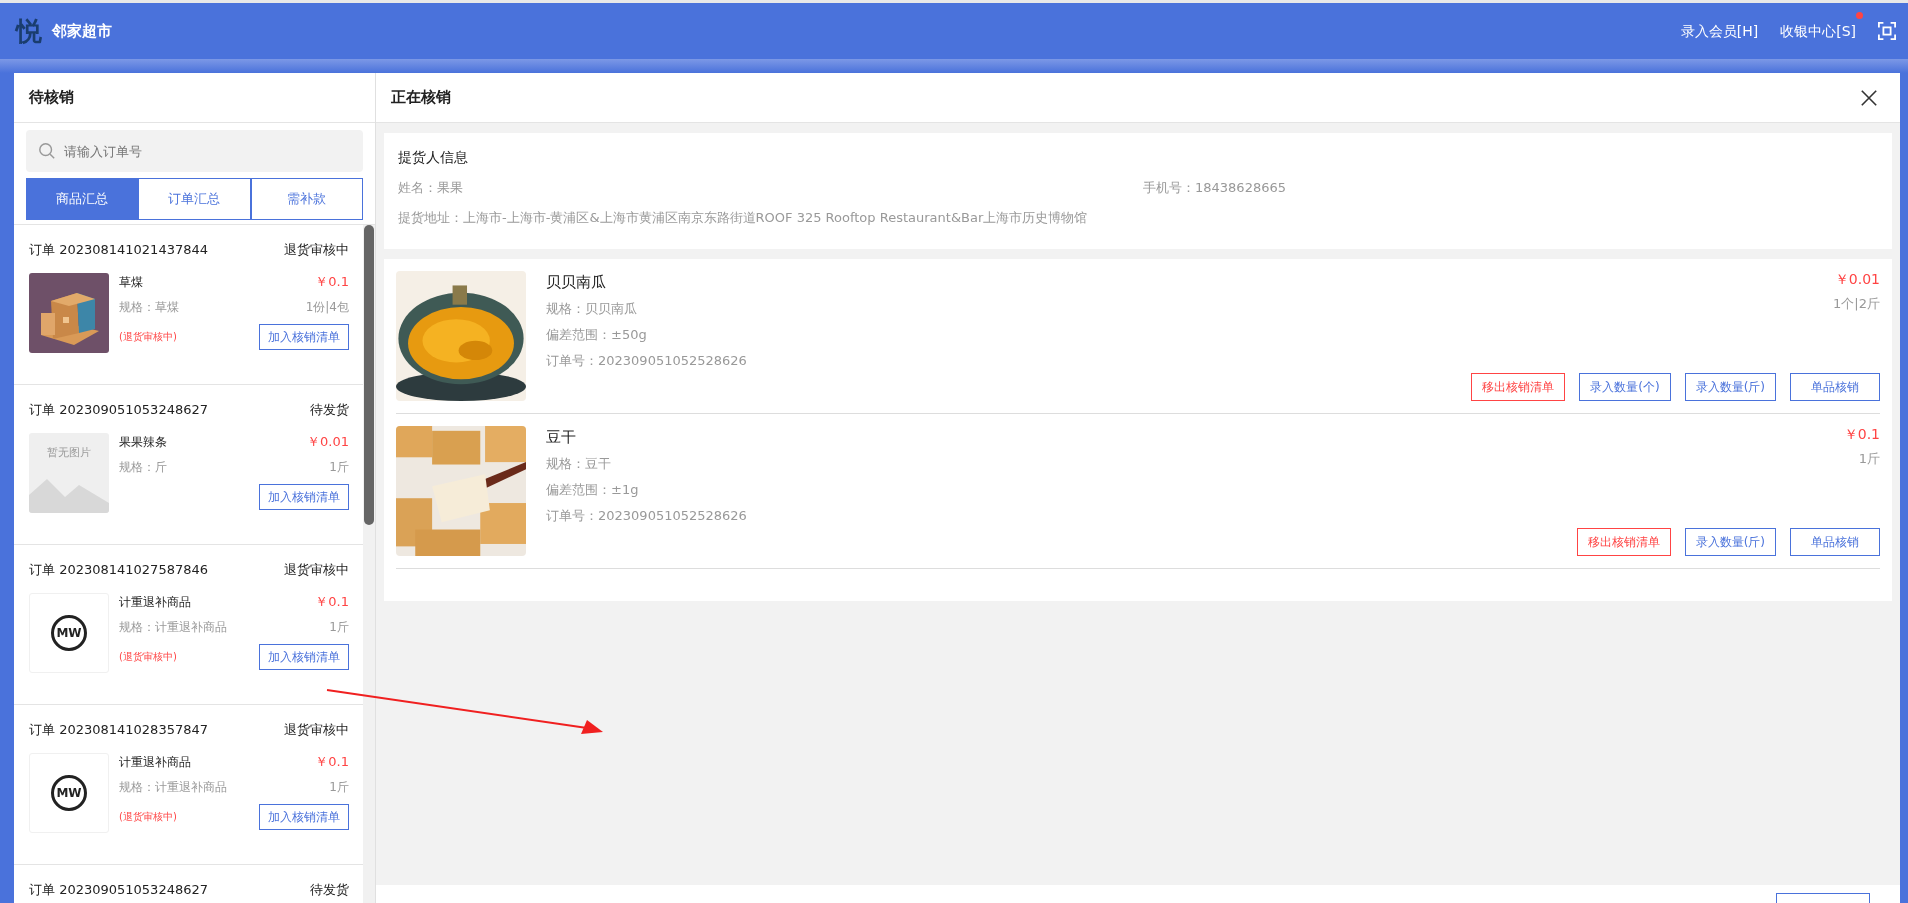 This screenshot has height=903, width=1908. Describe the element at coordinates (143, 467) in the screenshot. I see `product-spec: 规格：斤` at that location.